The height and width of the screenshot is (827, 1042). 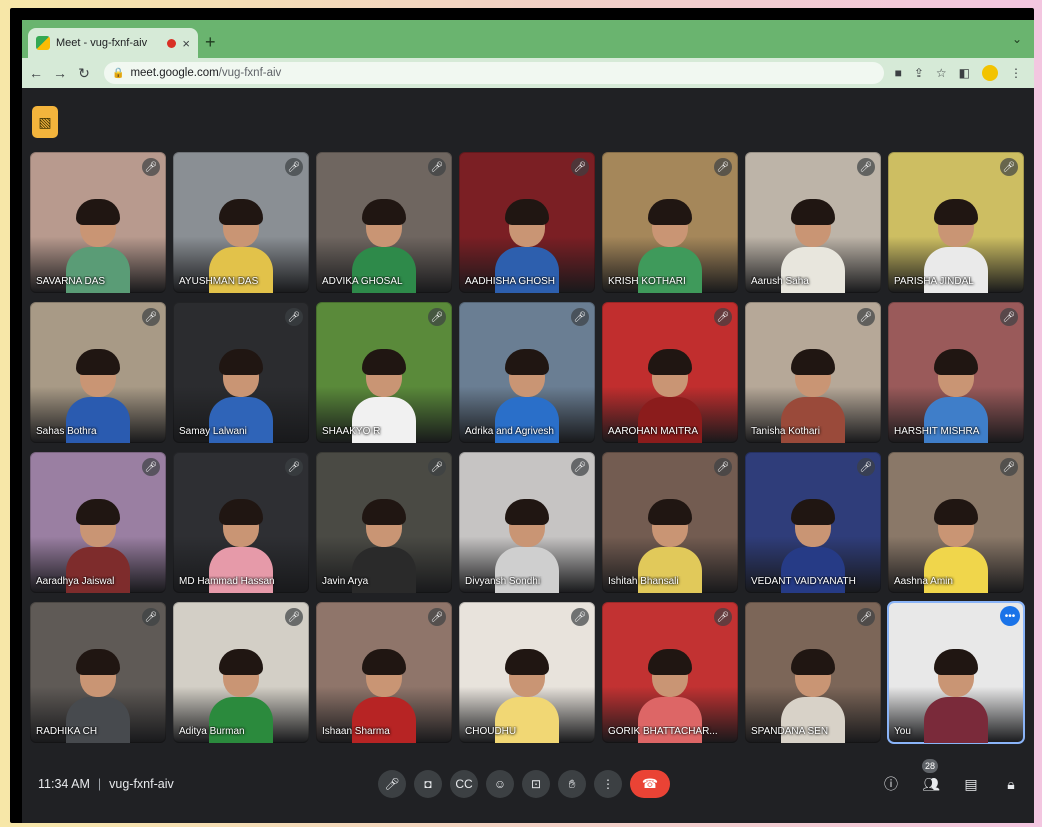 What do you see at coordinates (891, 784) in the screenshot?
I see `meeting-info-icon: ⓘ` at bounding box center [891, 784].